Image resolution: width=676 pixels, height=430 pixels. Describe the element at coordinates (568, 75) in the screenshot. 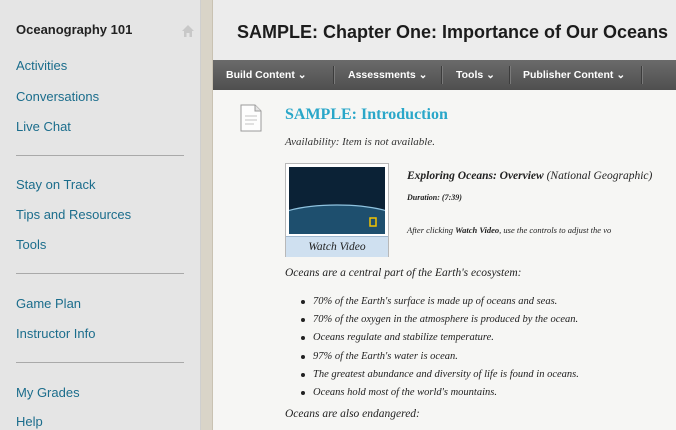

I see `menu-label: Publisher Content` at that location.